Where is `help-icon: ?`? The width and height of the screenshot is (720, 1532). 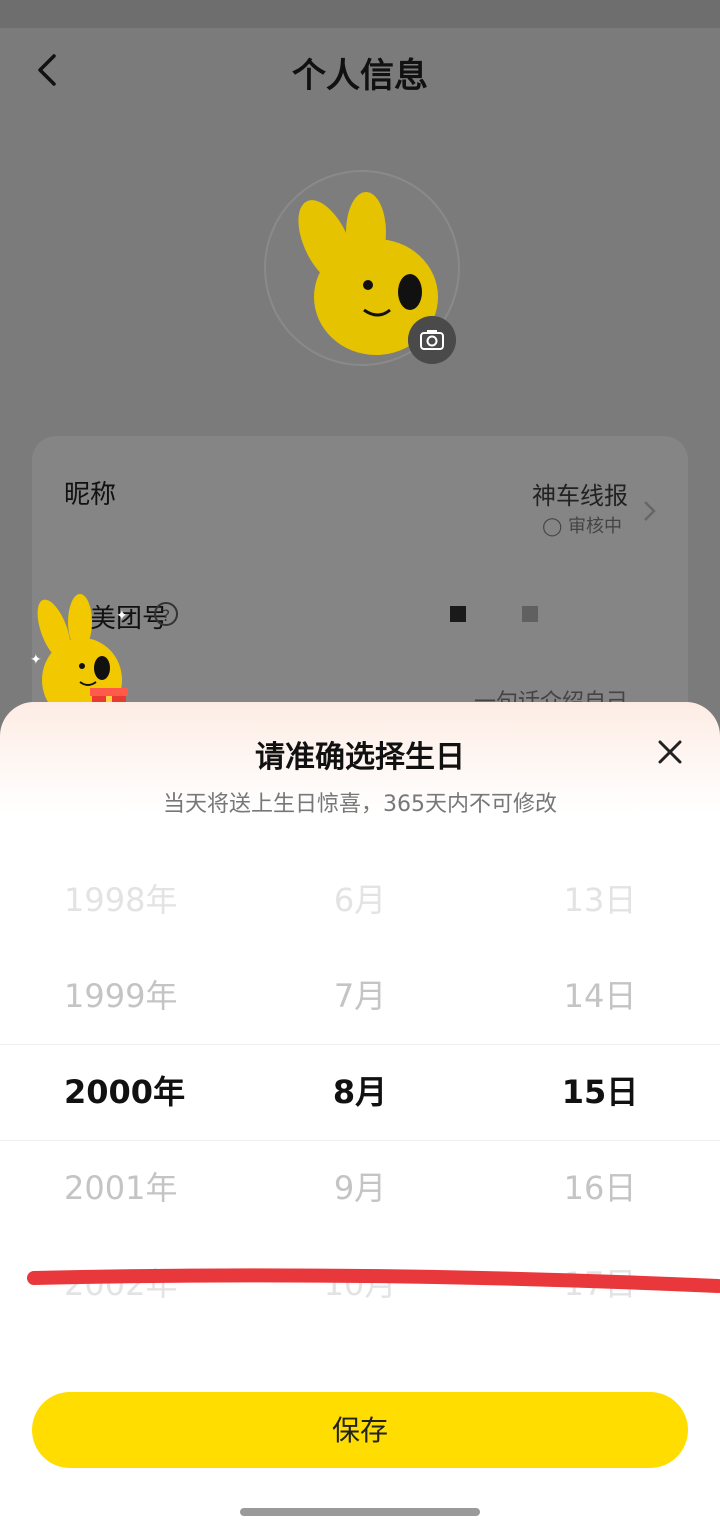
help-icon: ? is located at coordinates (166, 614).